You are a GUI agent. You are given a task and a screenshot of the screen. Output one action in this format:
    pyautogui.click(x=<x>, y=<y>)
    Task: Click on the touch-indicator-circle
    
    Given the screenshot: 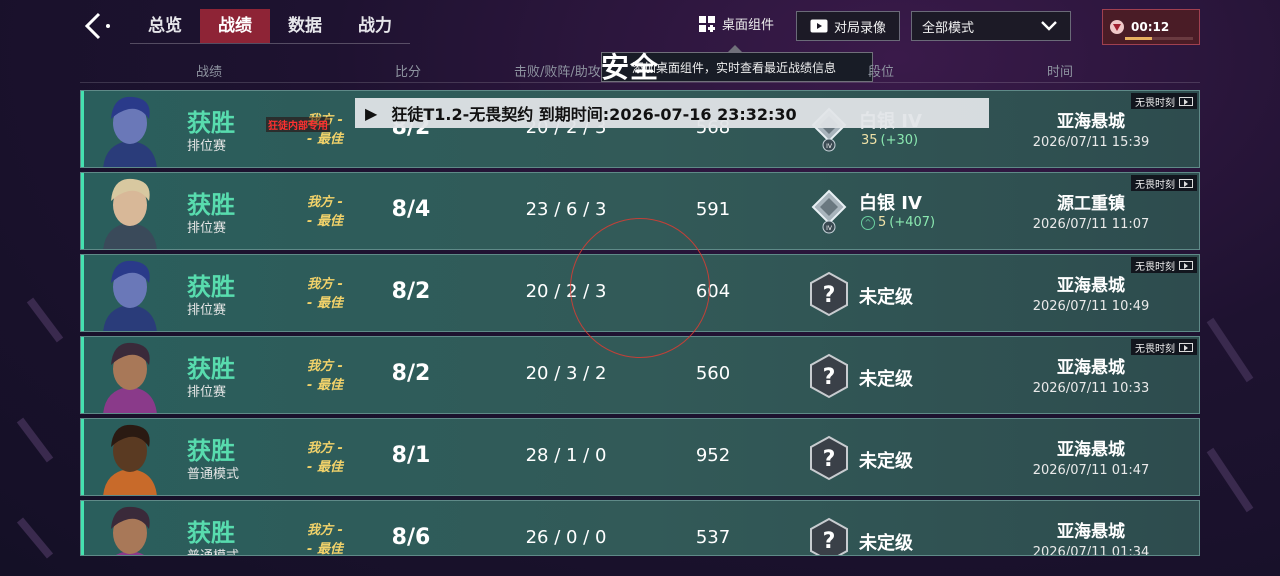 What is the action you would take?
    pyautogui.click(x=640, y=288)
    